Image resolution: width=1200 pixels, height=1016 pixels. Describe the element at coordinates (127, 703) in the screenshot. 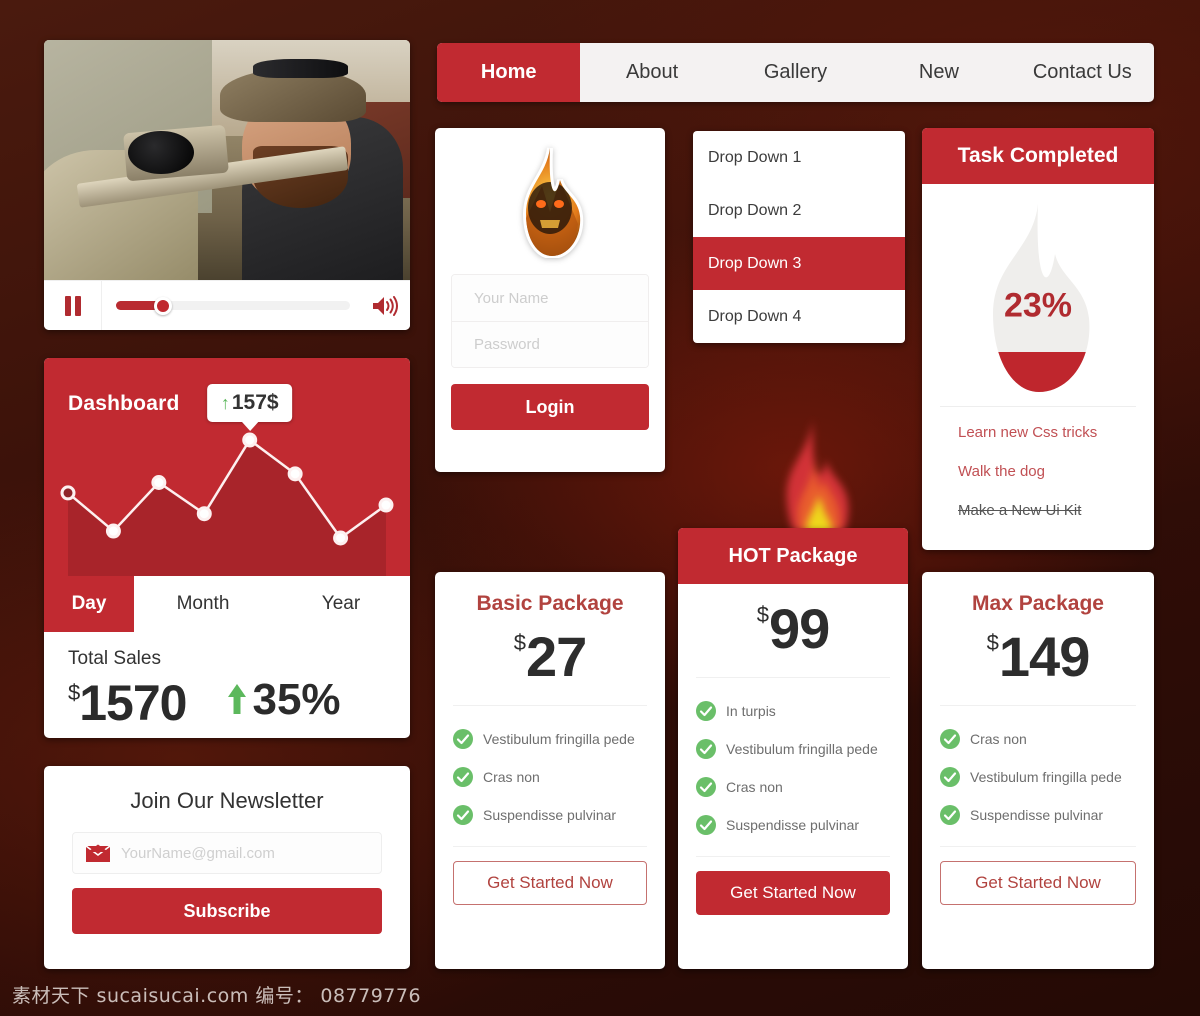

I see `total-sales-amount: $1570` at that location.